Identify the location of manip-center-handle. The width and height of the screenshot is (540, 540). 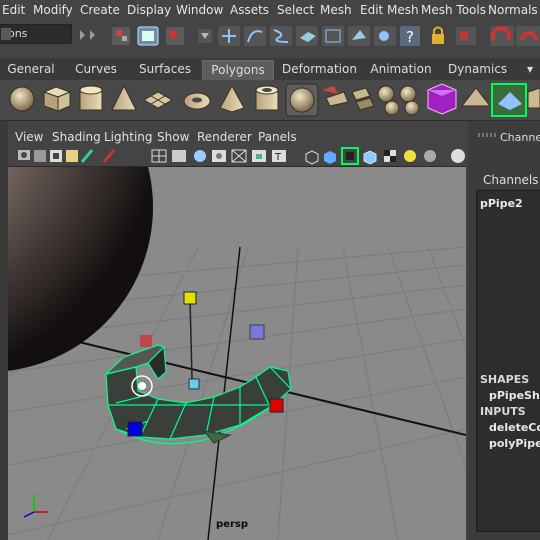
(194, 384).